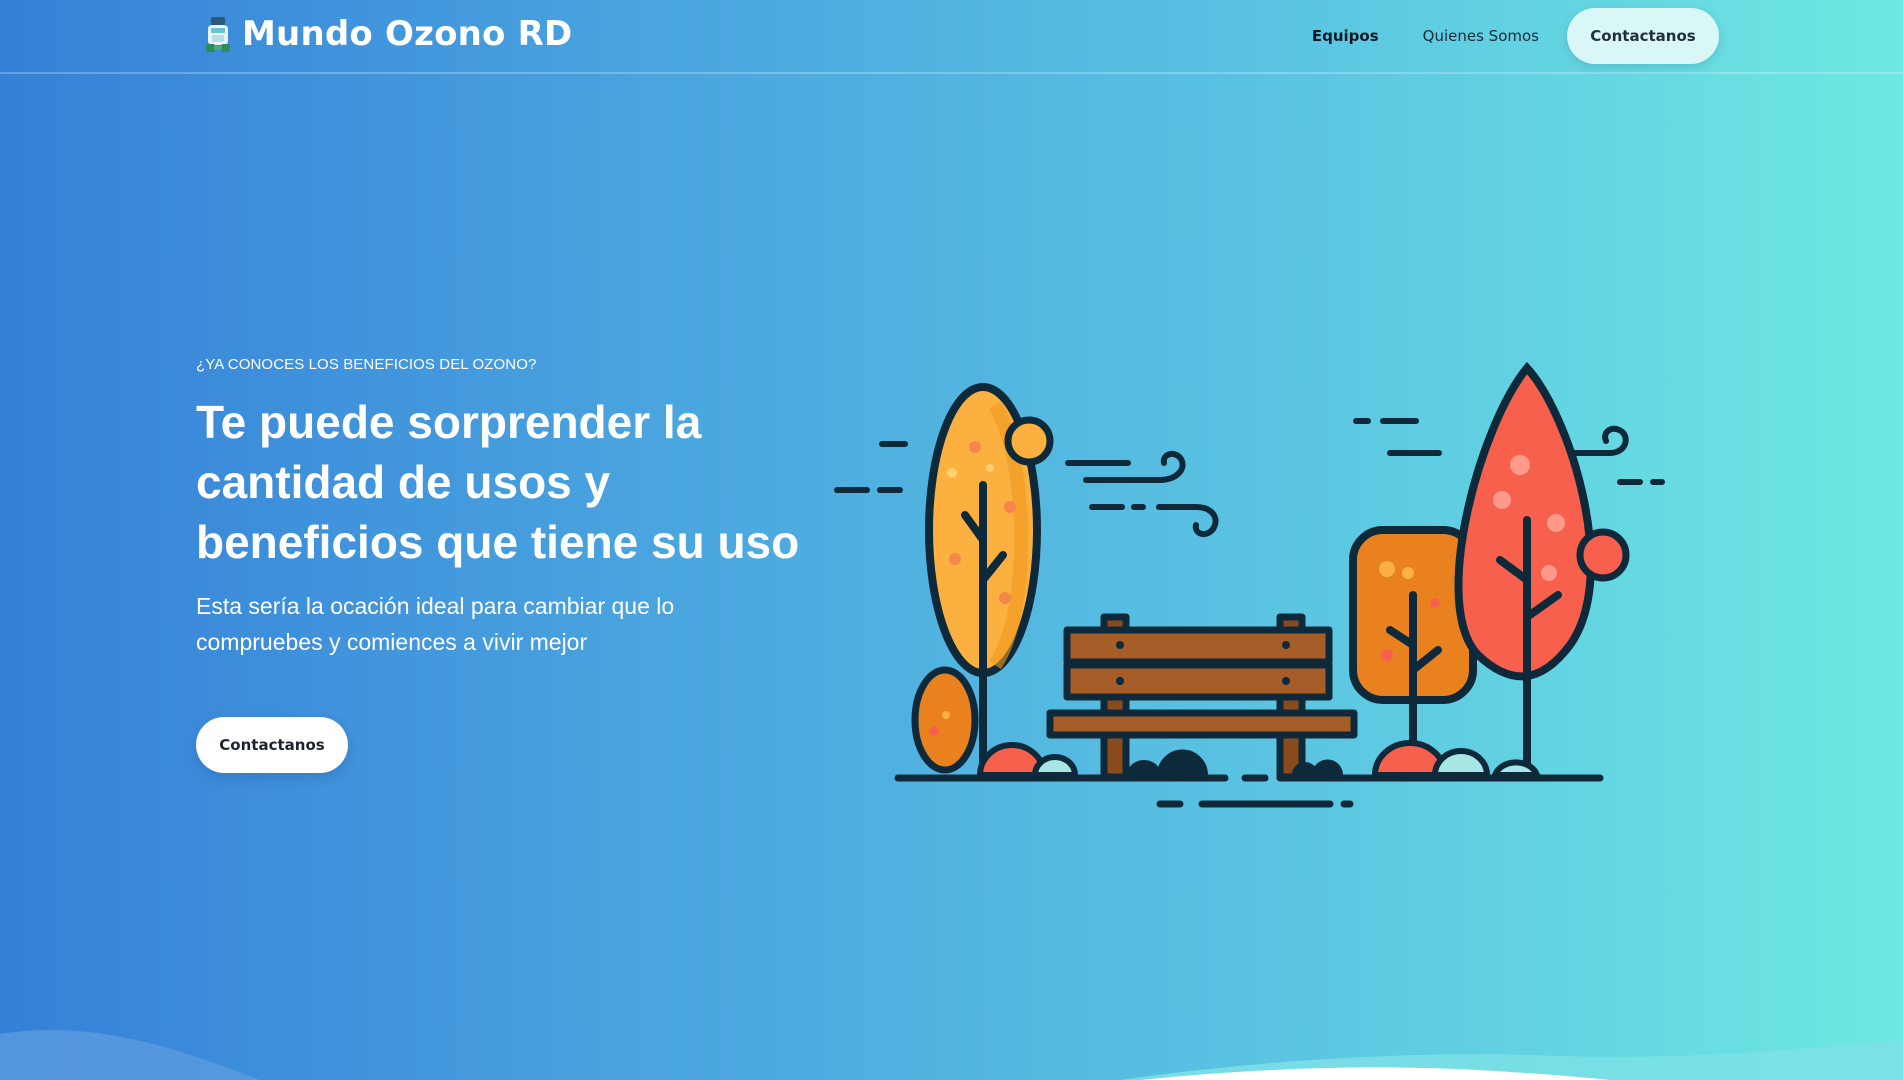 The width and height of the screenshot is (1903, 1080). What do you see at coordinates (951, 1055) in the screenshot?
I see `bottom-waves` at bounding box center [951, 1055].